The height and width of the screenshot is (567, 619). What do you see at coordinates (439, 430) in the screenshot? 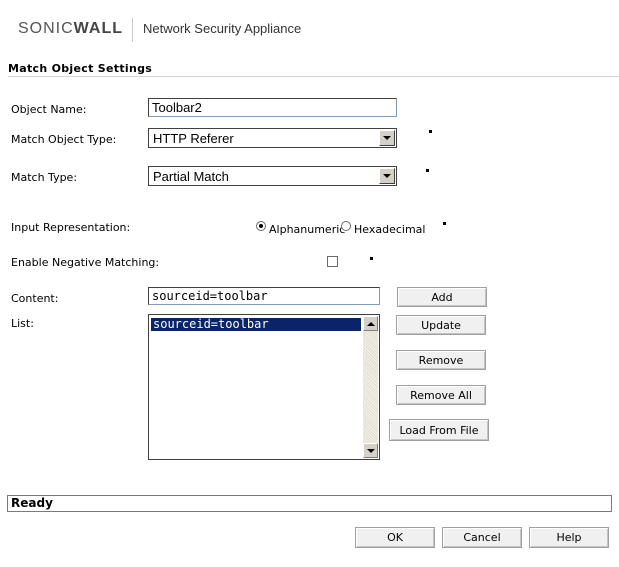
I see `load-from-file-button: Load From File` at bounding box center [439, 430].